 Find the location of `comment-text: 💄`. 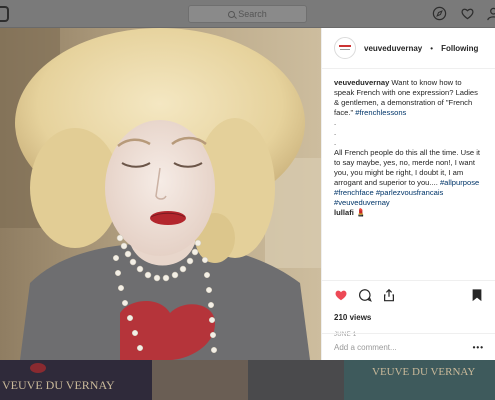

comment-text: 💄 is located at coordinates (359, 212).